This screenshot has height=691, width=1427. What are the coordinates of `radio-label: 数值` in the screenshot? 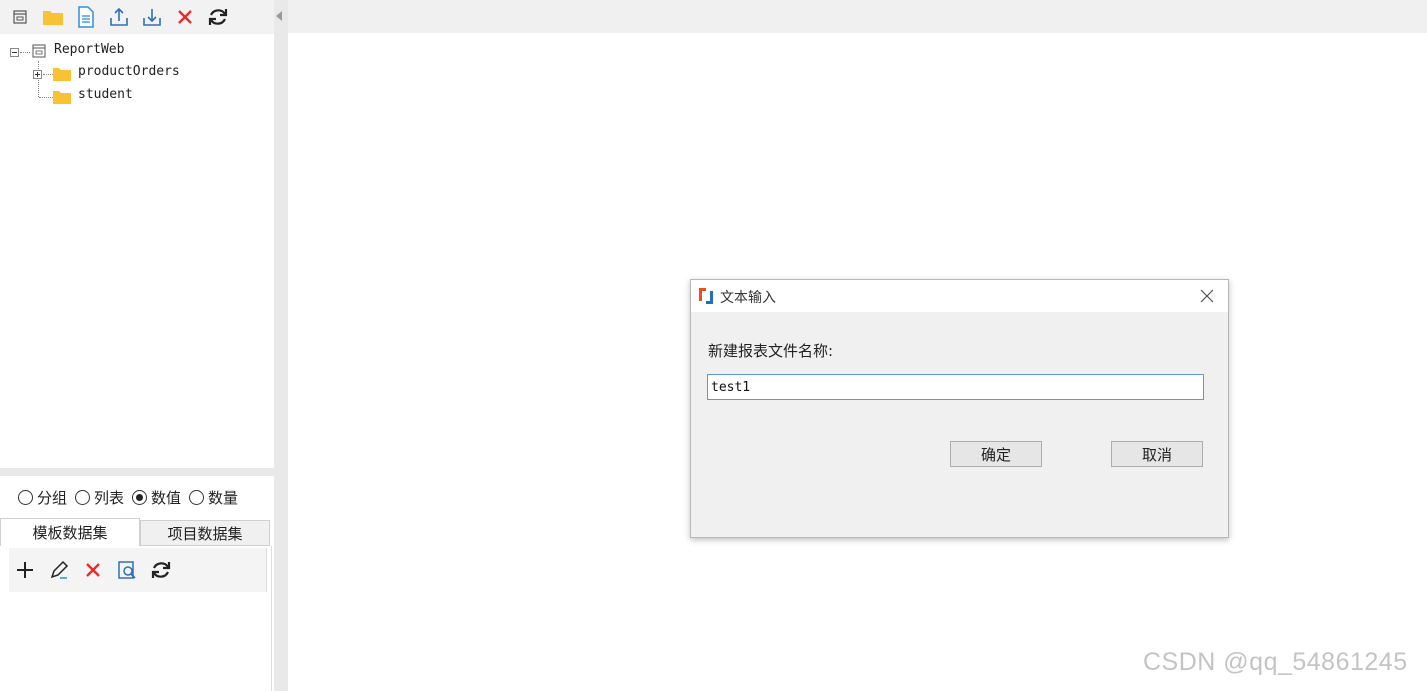 It's located at (166, 497).